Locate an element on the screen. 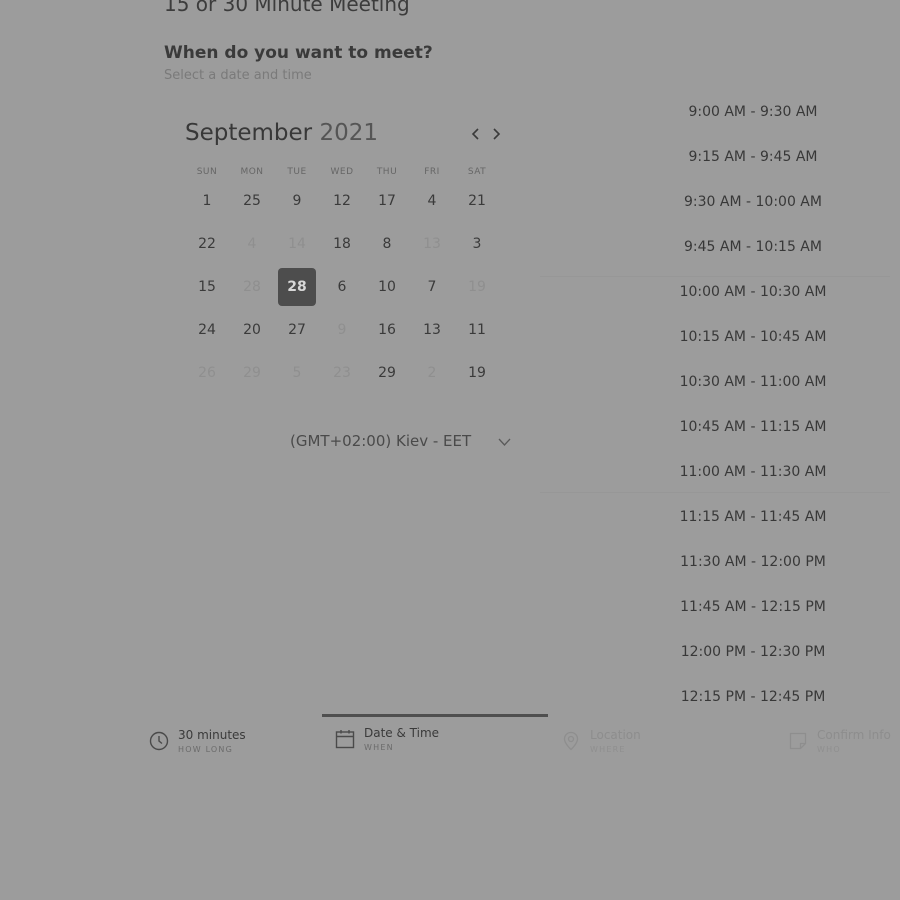 The image size is (900, 900). calendar-day-selected: 28 is located at coordinates (297, 287).